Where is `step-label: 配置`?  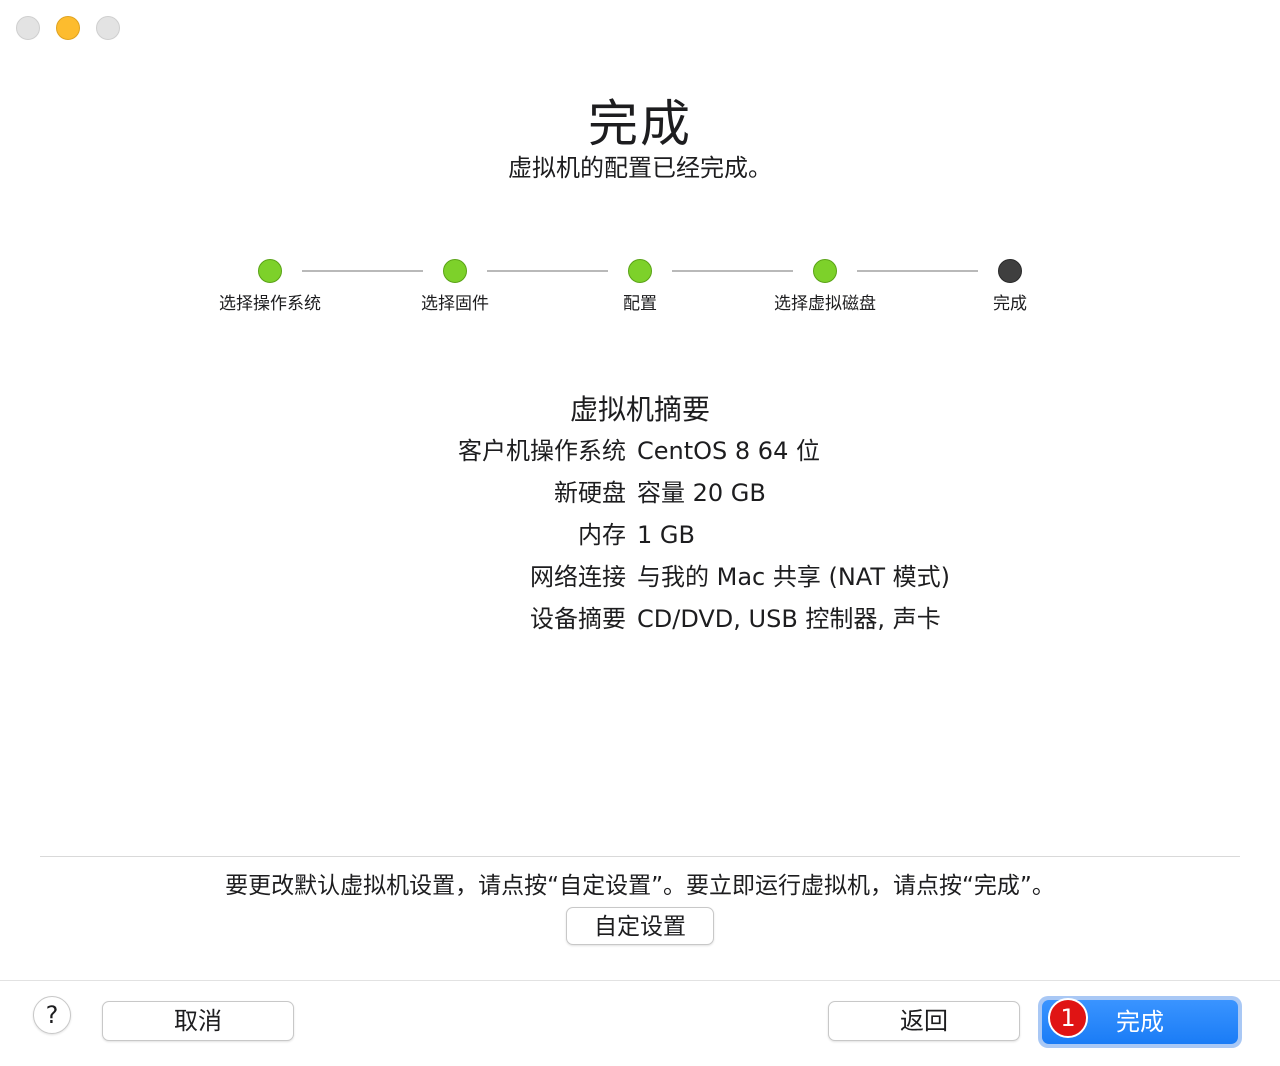
step-label: 配置 is located at coordinates (640, 304).